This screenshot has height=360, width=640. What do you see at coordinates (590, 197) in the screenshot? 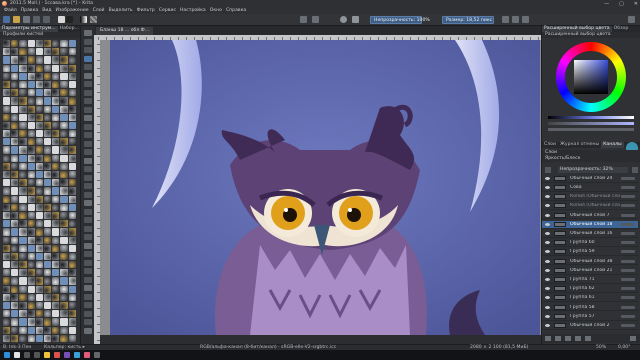
I see `layer-row: Копия (Обычный слой 7) (2)` at bounding box center [590, 197].